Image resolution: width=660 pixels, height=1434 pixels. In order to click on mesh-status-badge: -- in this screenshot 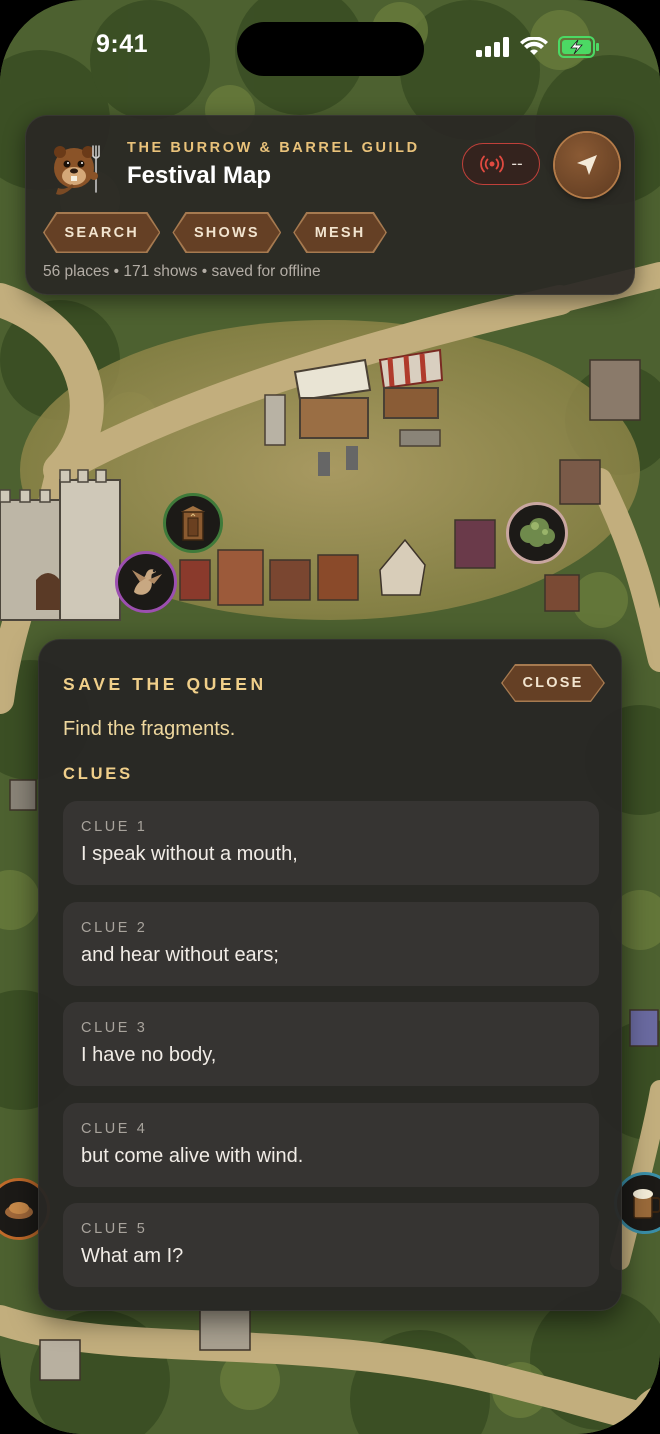, I will do `click(501, 164)`.